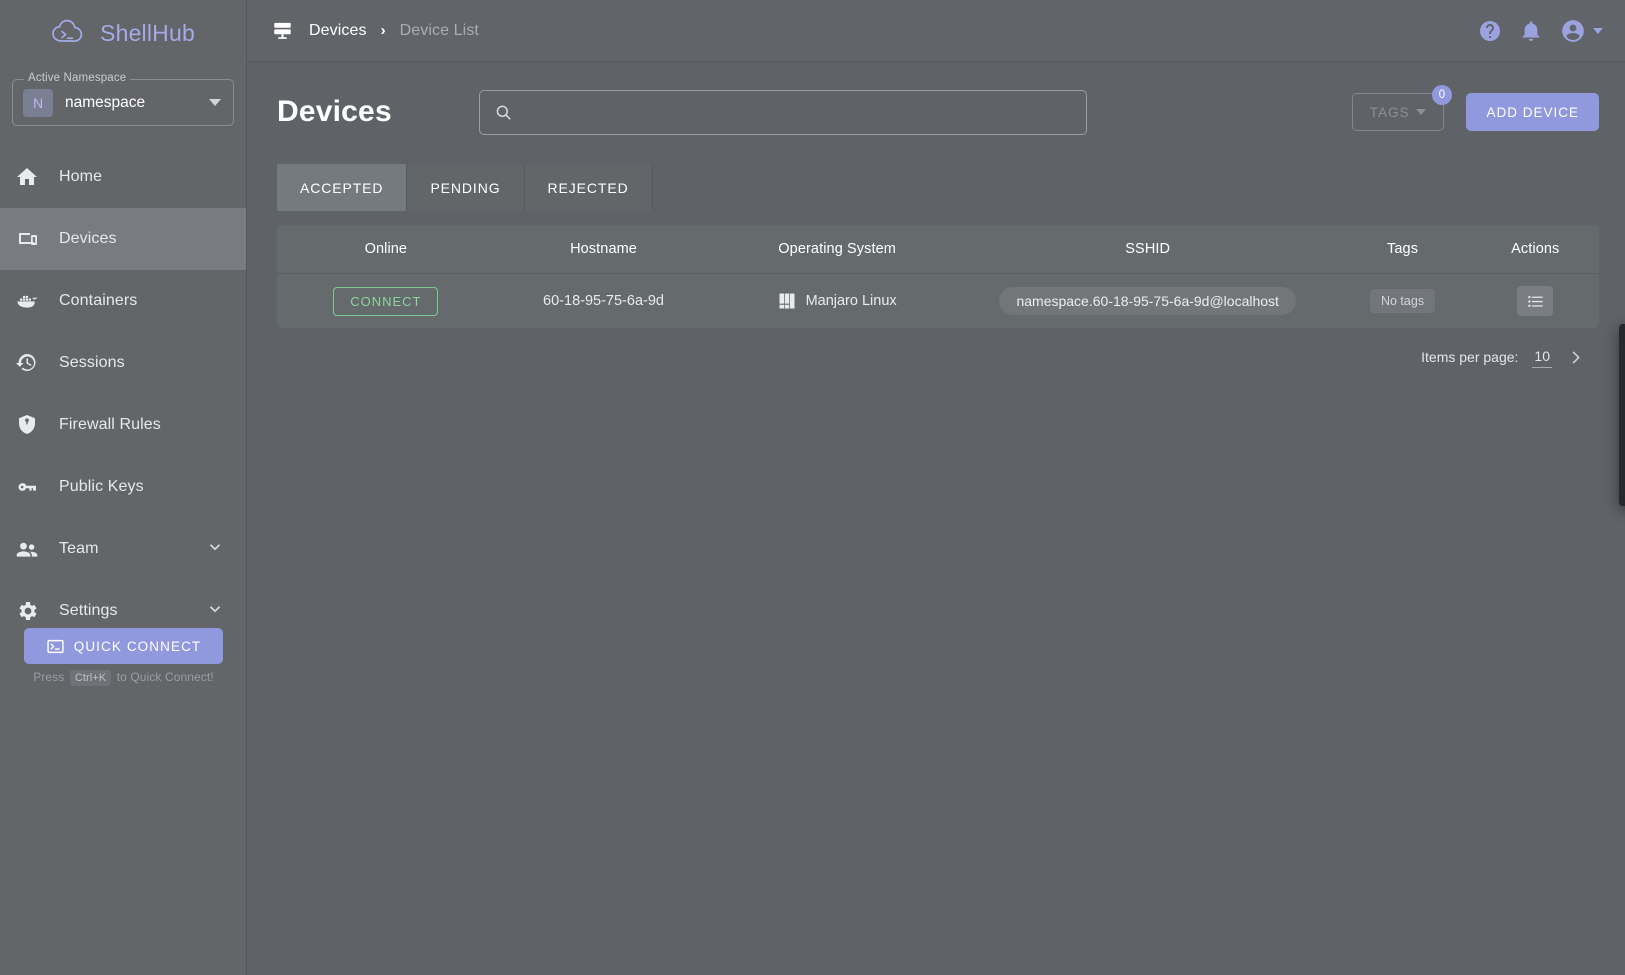 Image resolution: width=1625 pixels, height=975 pixels. I want to click on sidebar-item-containers: Containers, so click(123, 301).